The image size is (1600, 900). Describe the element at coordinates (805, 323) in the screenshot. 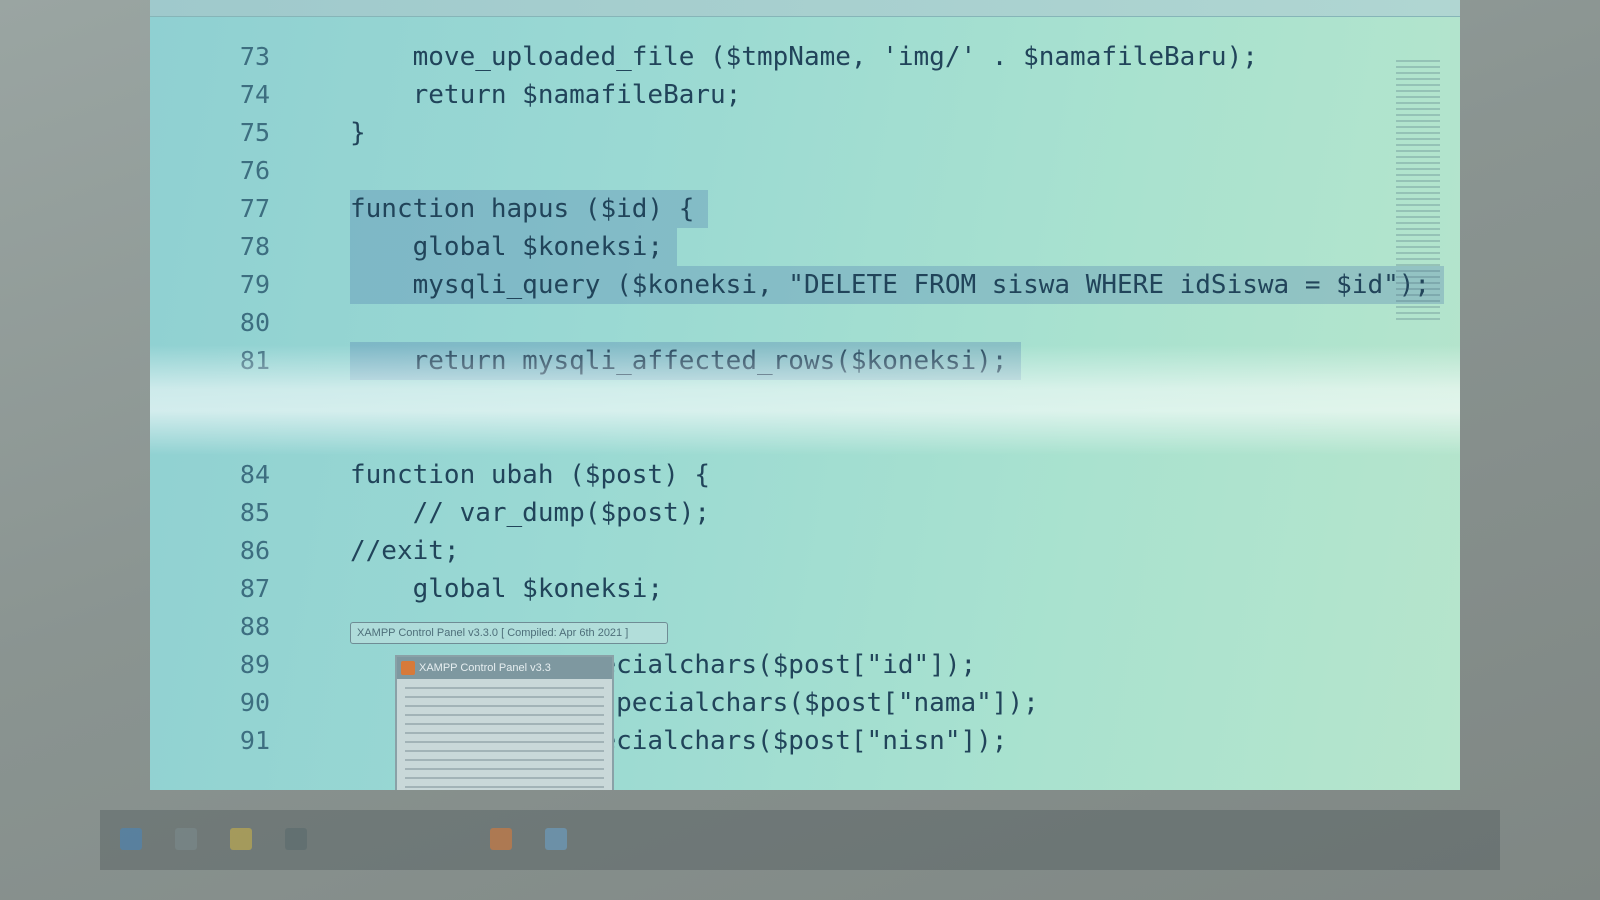

I see `code-line: 80` at that location.